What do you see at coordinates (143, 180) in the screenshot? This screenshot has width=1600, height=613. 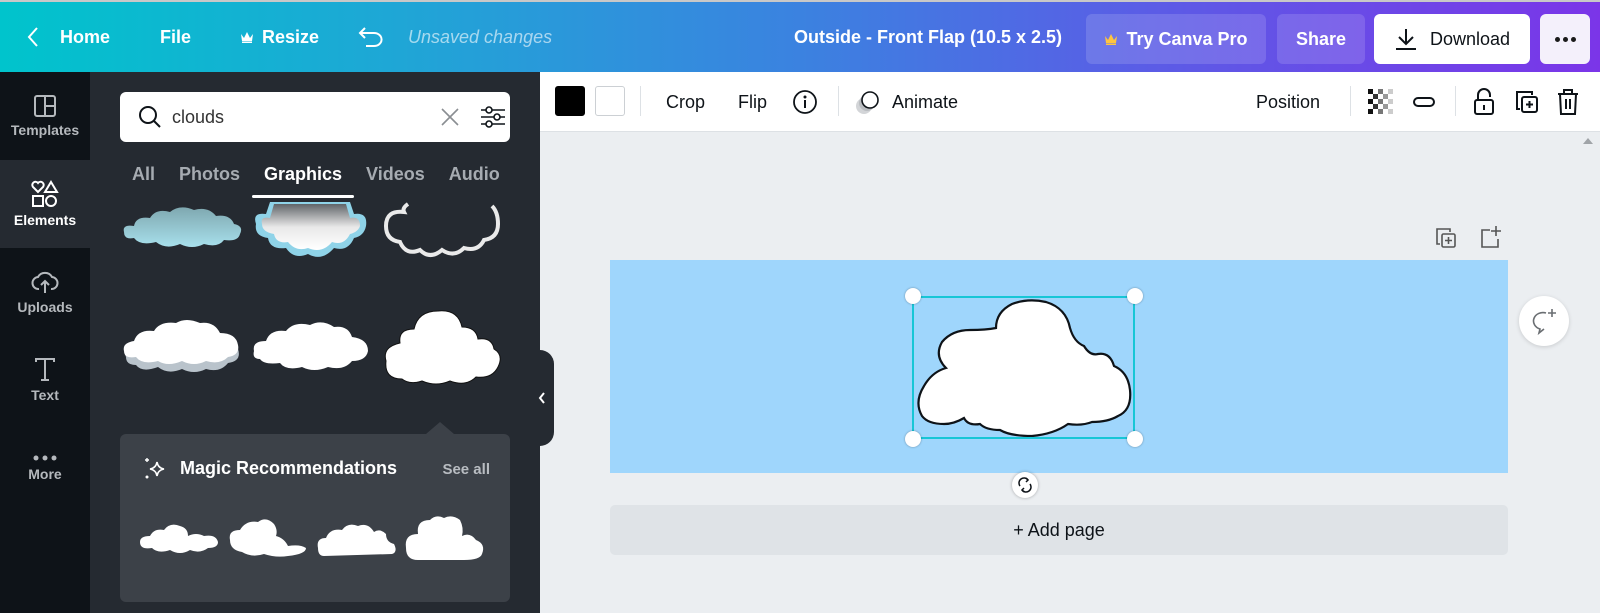 I see `tab-all: All` at bounding box center [143, 180].